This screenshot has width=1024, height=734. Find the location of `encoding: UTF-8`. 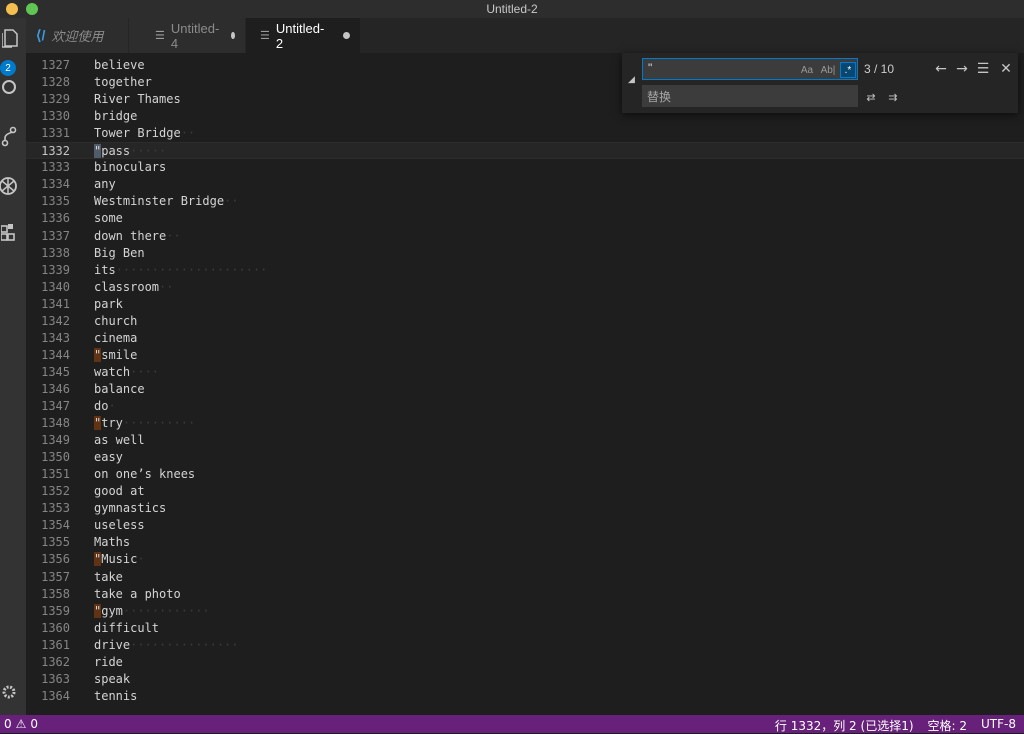

encoding: UTF-8 is located at coordinates (998, 725).